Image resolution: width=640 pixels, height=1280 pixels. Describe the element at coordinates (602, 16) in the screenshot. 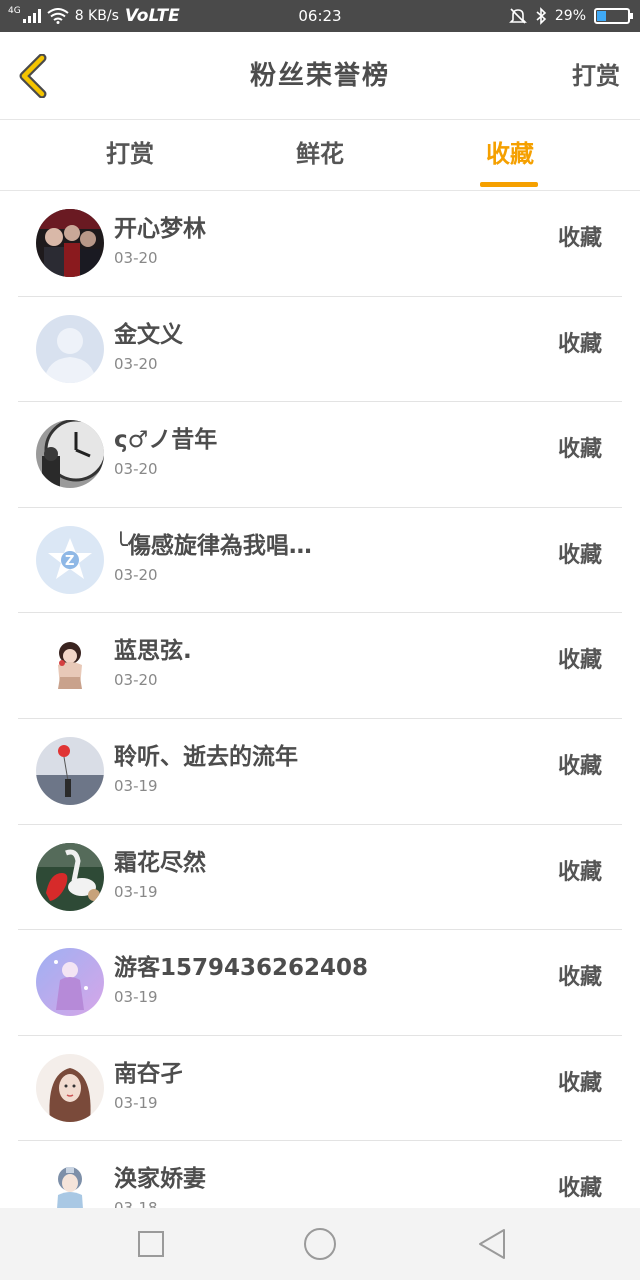

I see `battery-level` at that location.